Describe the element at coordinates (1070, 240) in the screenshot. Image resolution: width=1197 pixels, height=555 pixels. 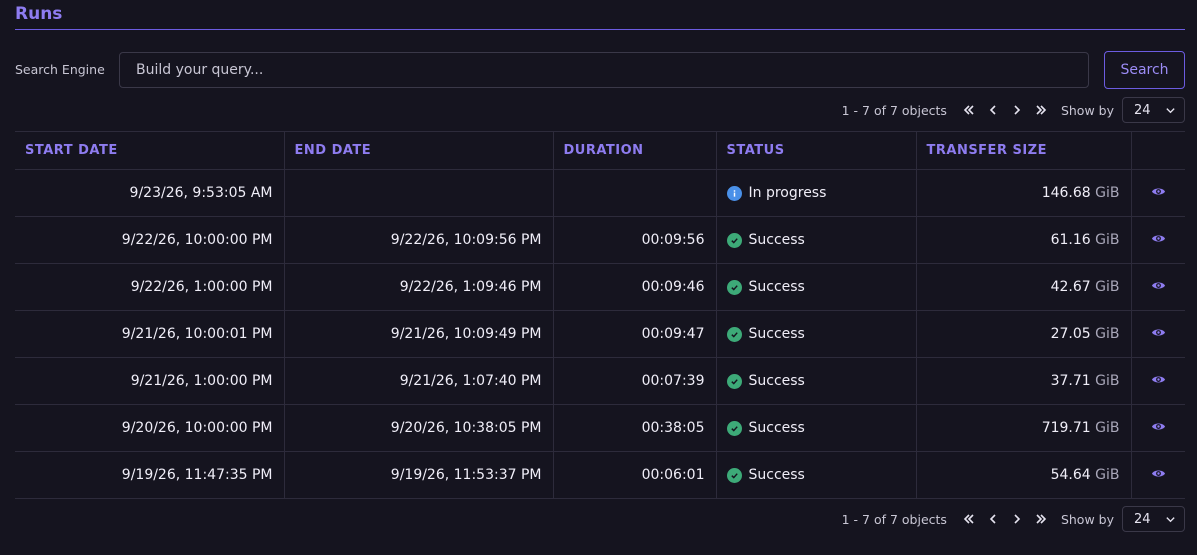
I see `transfer-size-value: 61.16` at that location.